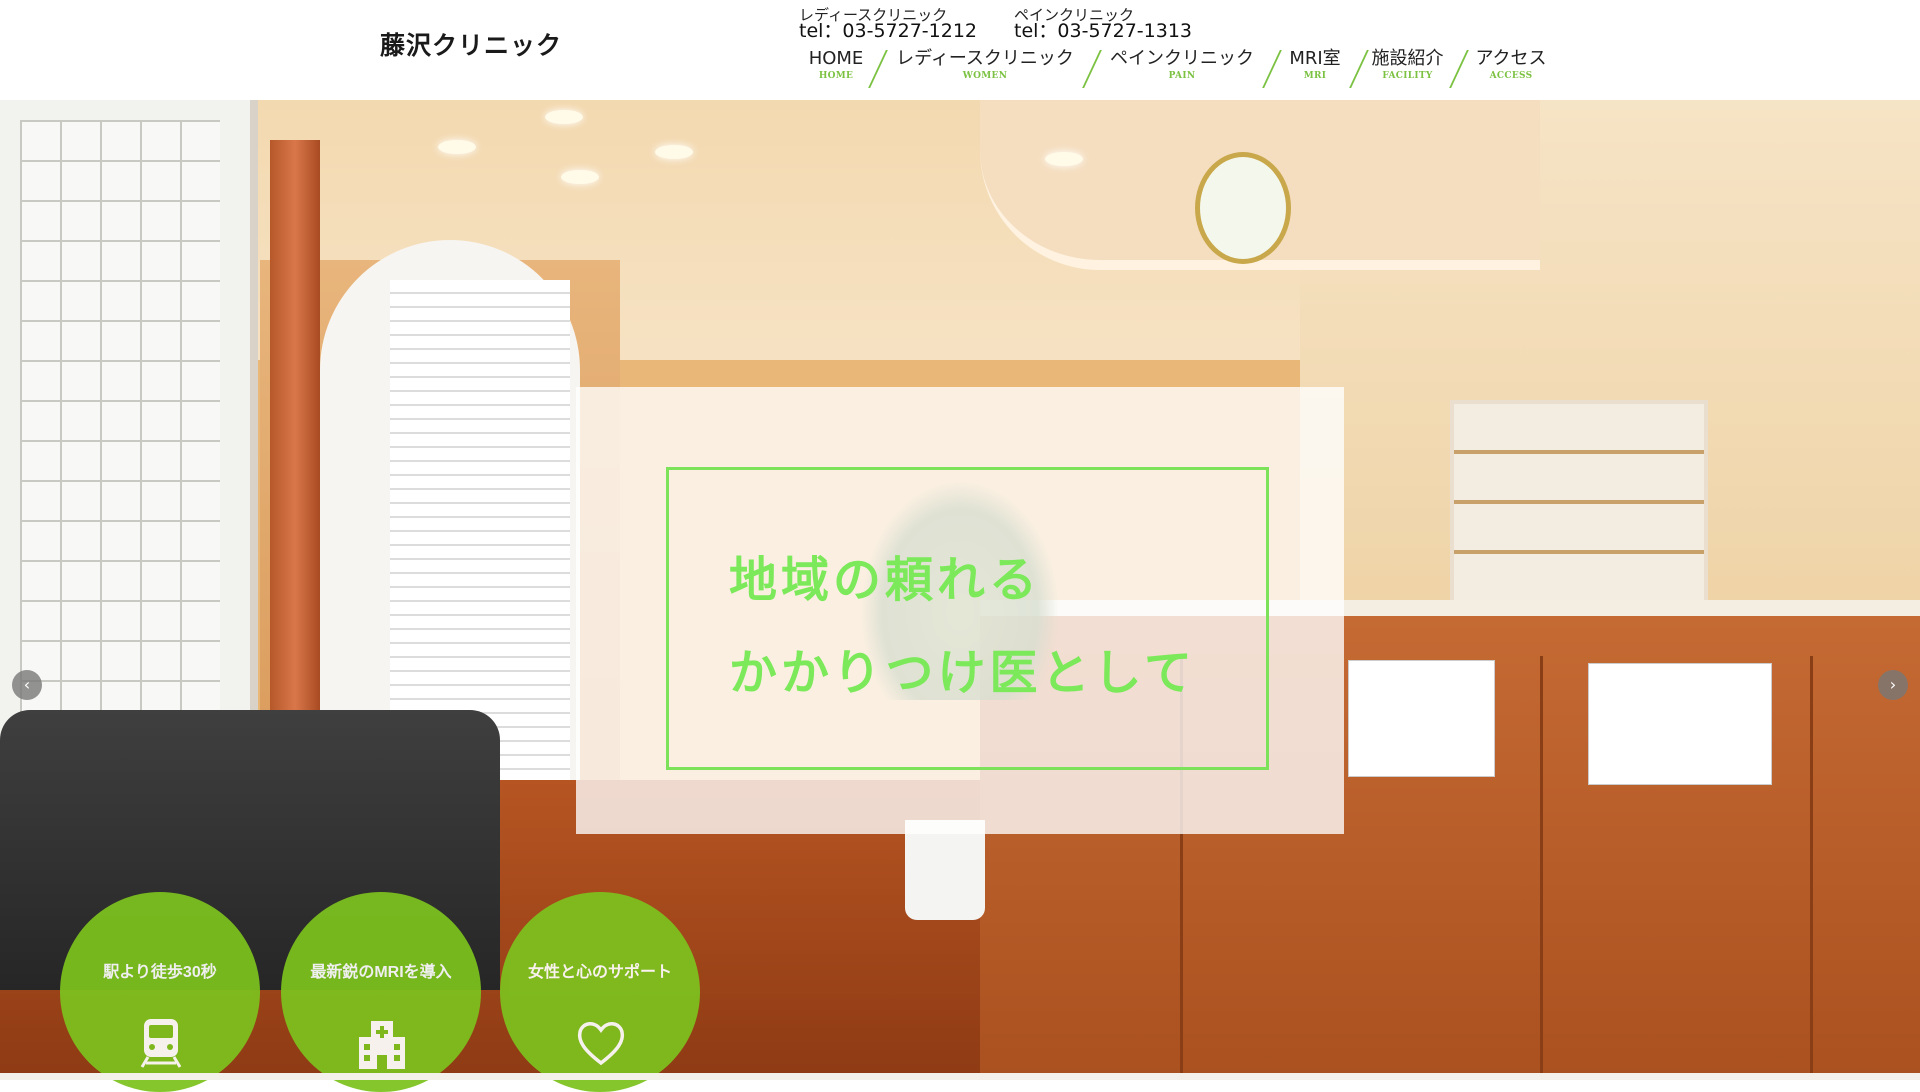  I want to click on nav-item-pain: ペインクリニック PAIN, so click(1182, 65).